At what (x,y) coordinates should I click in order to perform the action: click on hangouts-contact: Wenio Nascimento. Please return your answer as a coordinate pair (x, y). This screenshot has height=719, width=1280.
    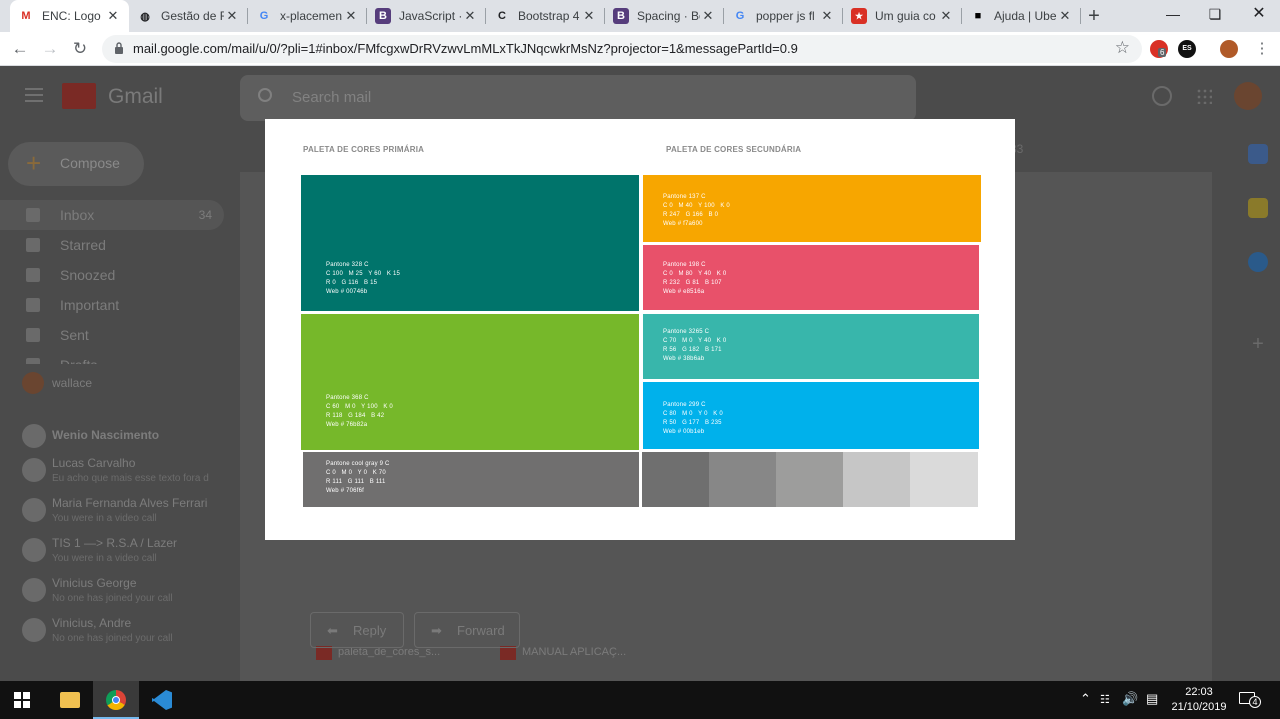
    Looking at the image, I should click on (125, 439).